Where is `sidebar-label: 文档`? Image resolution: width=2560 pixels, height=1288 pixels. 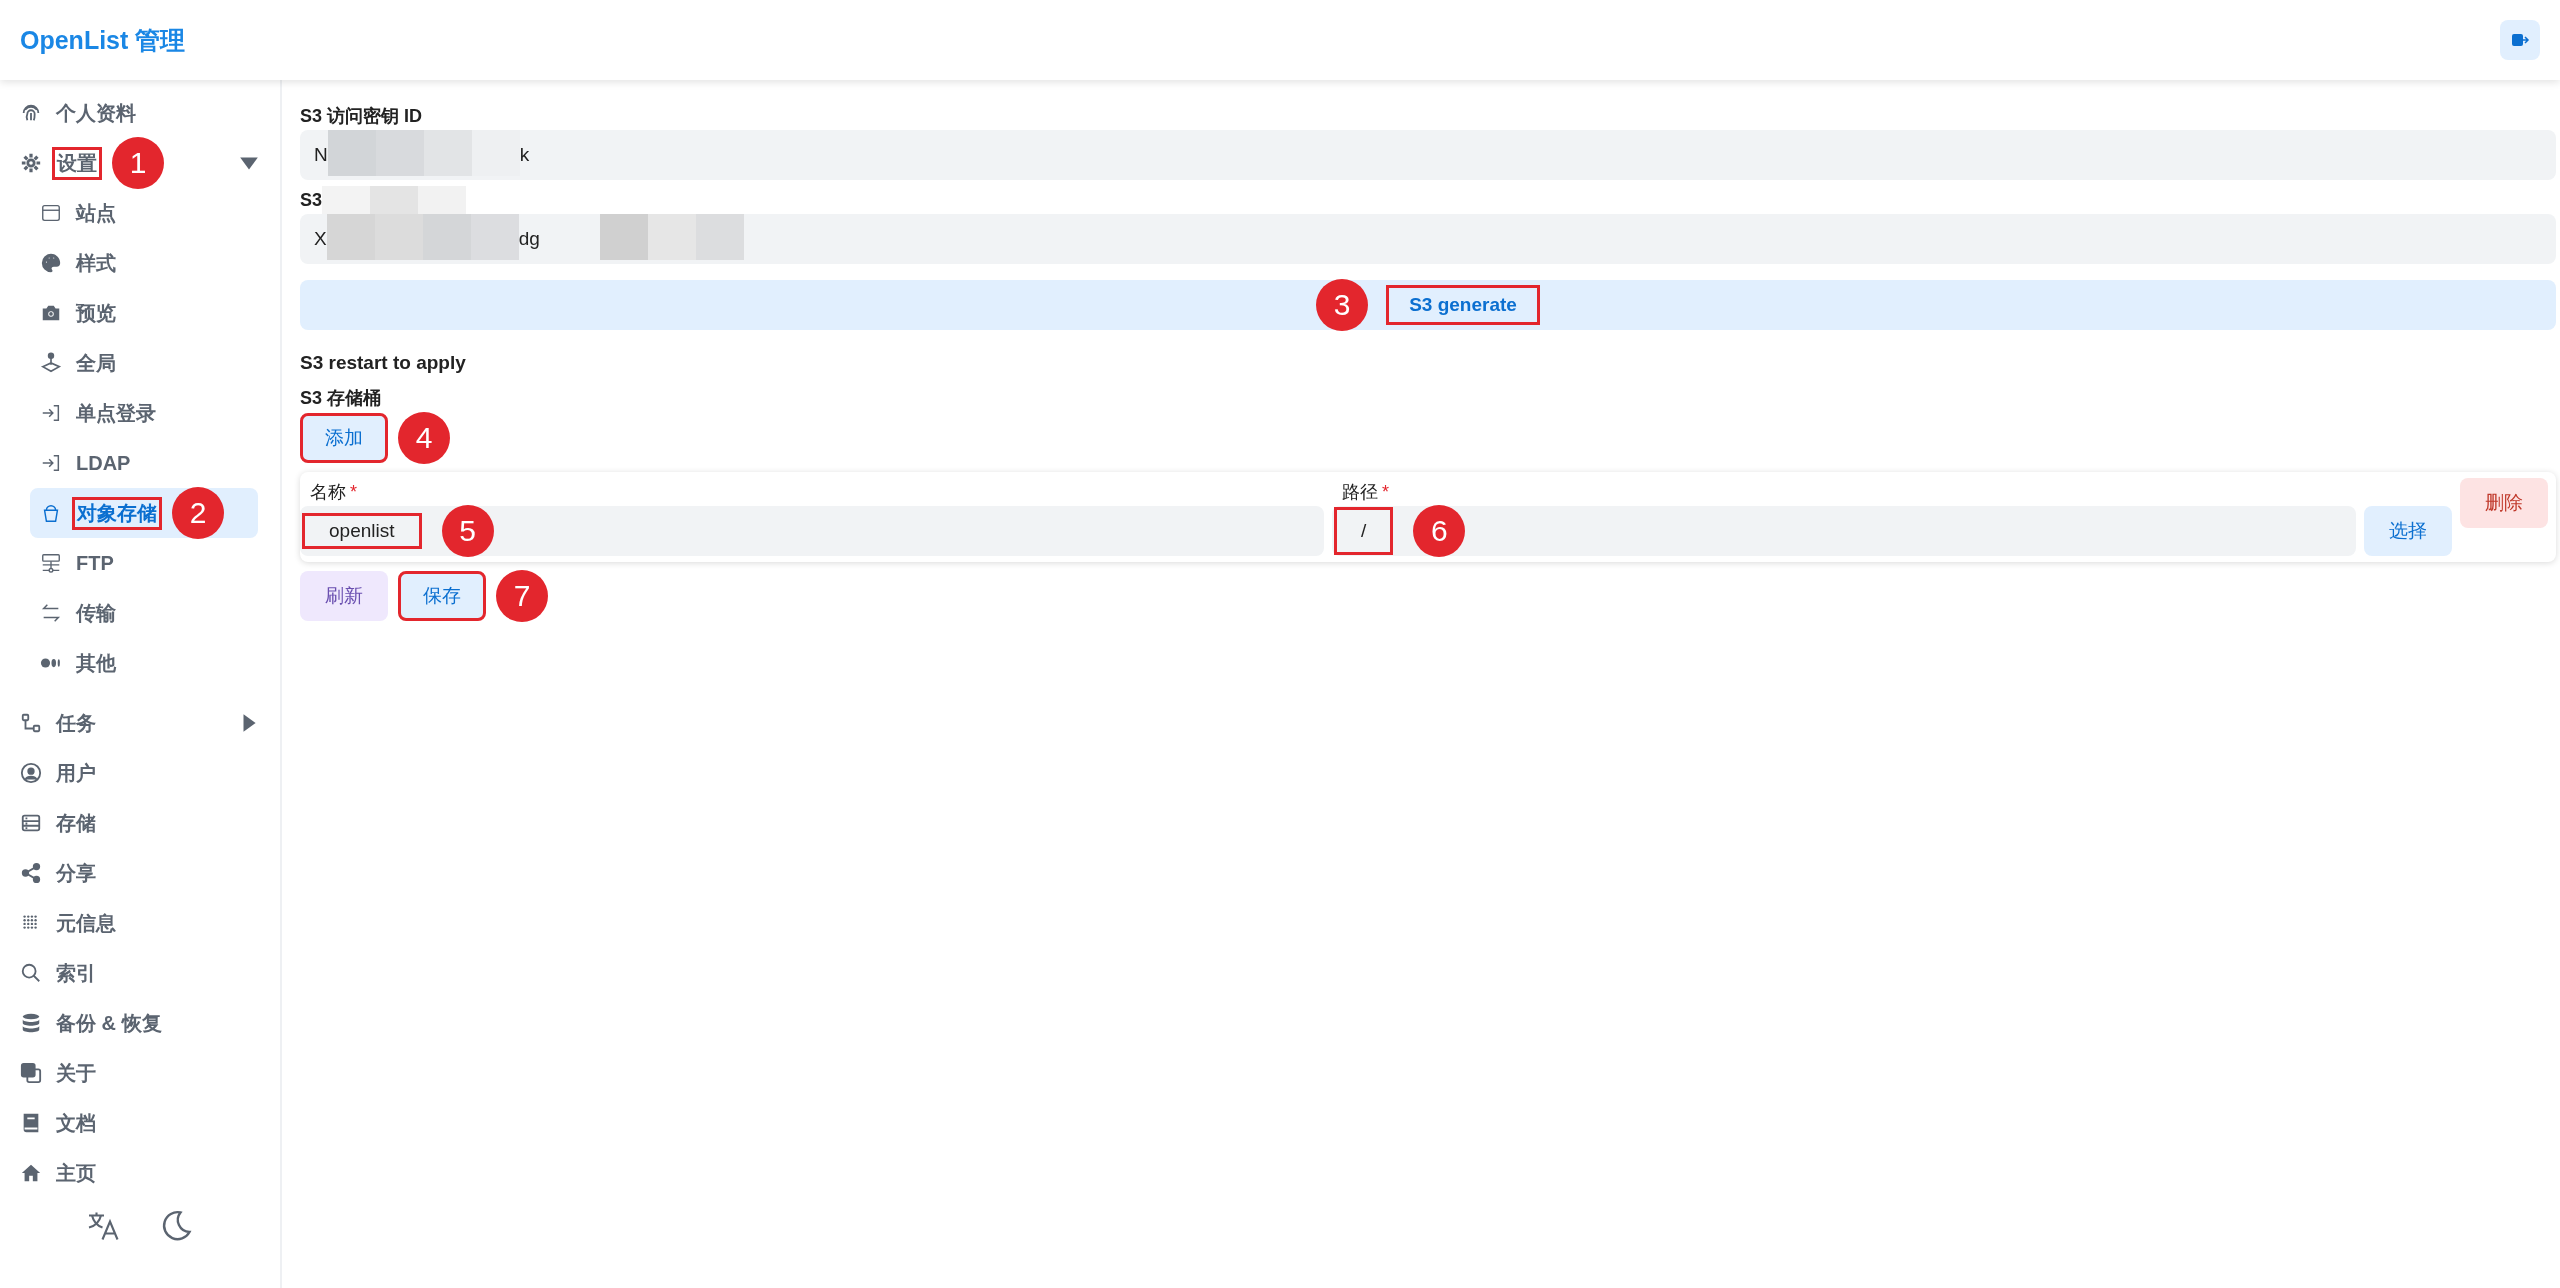
sidebar-label: 文档 is located at coordinates (76, 1123).